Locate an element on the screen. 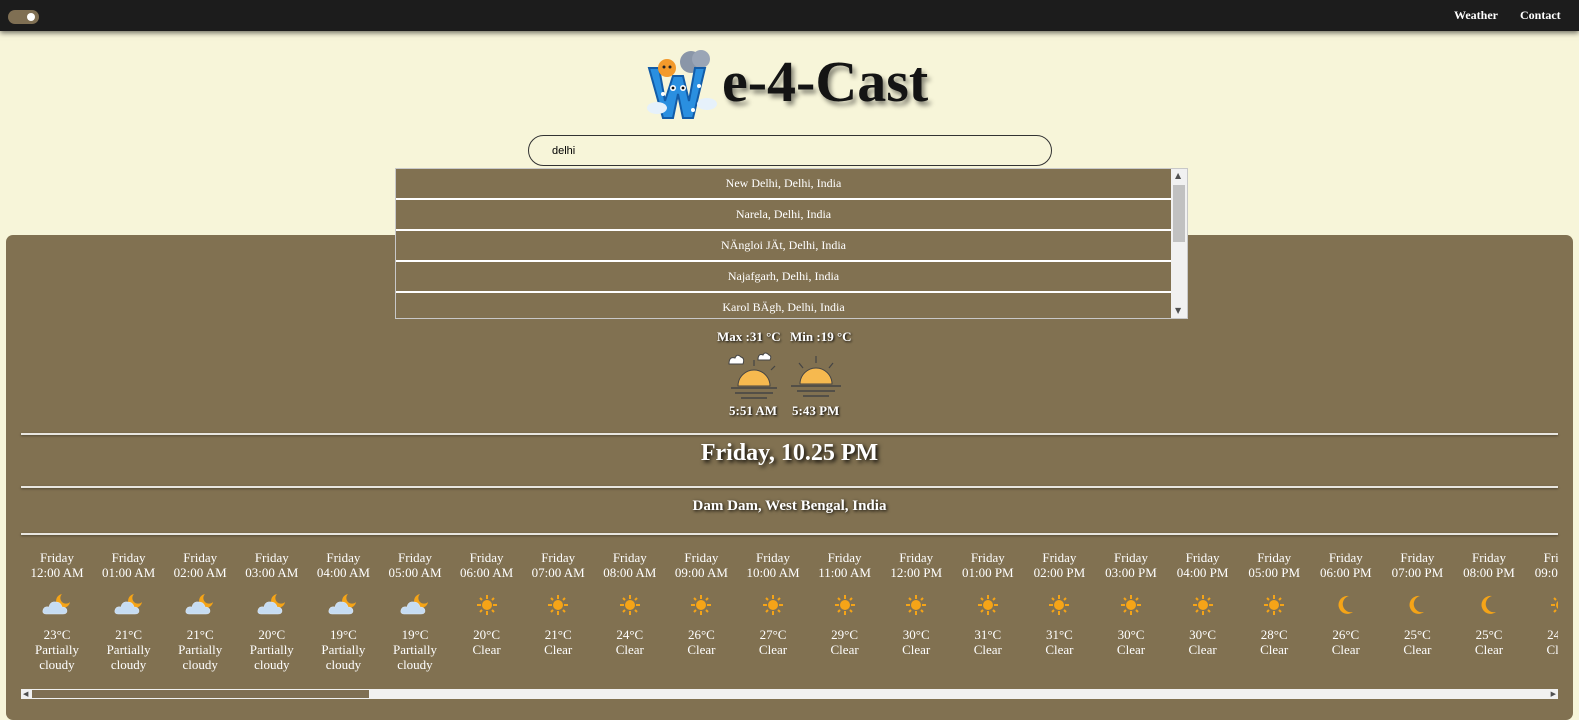 The width and height of the screenshot is (1579, 720). hourly-forecast-item: Friday 02:00 AM 21°C Partially cloudy is located at coordinates (200, 611).